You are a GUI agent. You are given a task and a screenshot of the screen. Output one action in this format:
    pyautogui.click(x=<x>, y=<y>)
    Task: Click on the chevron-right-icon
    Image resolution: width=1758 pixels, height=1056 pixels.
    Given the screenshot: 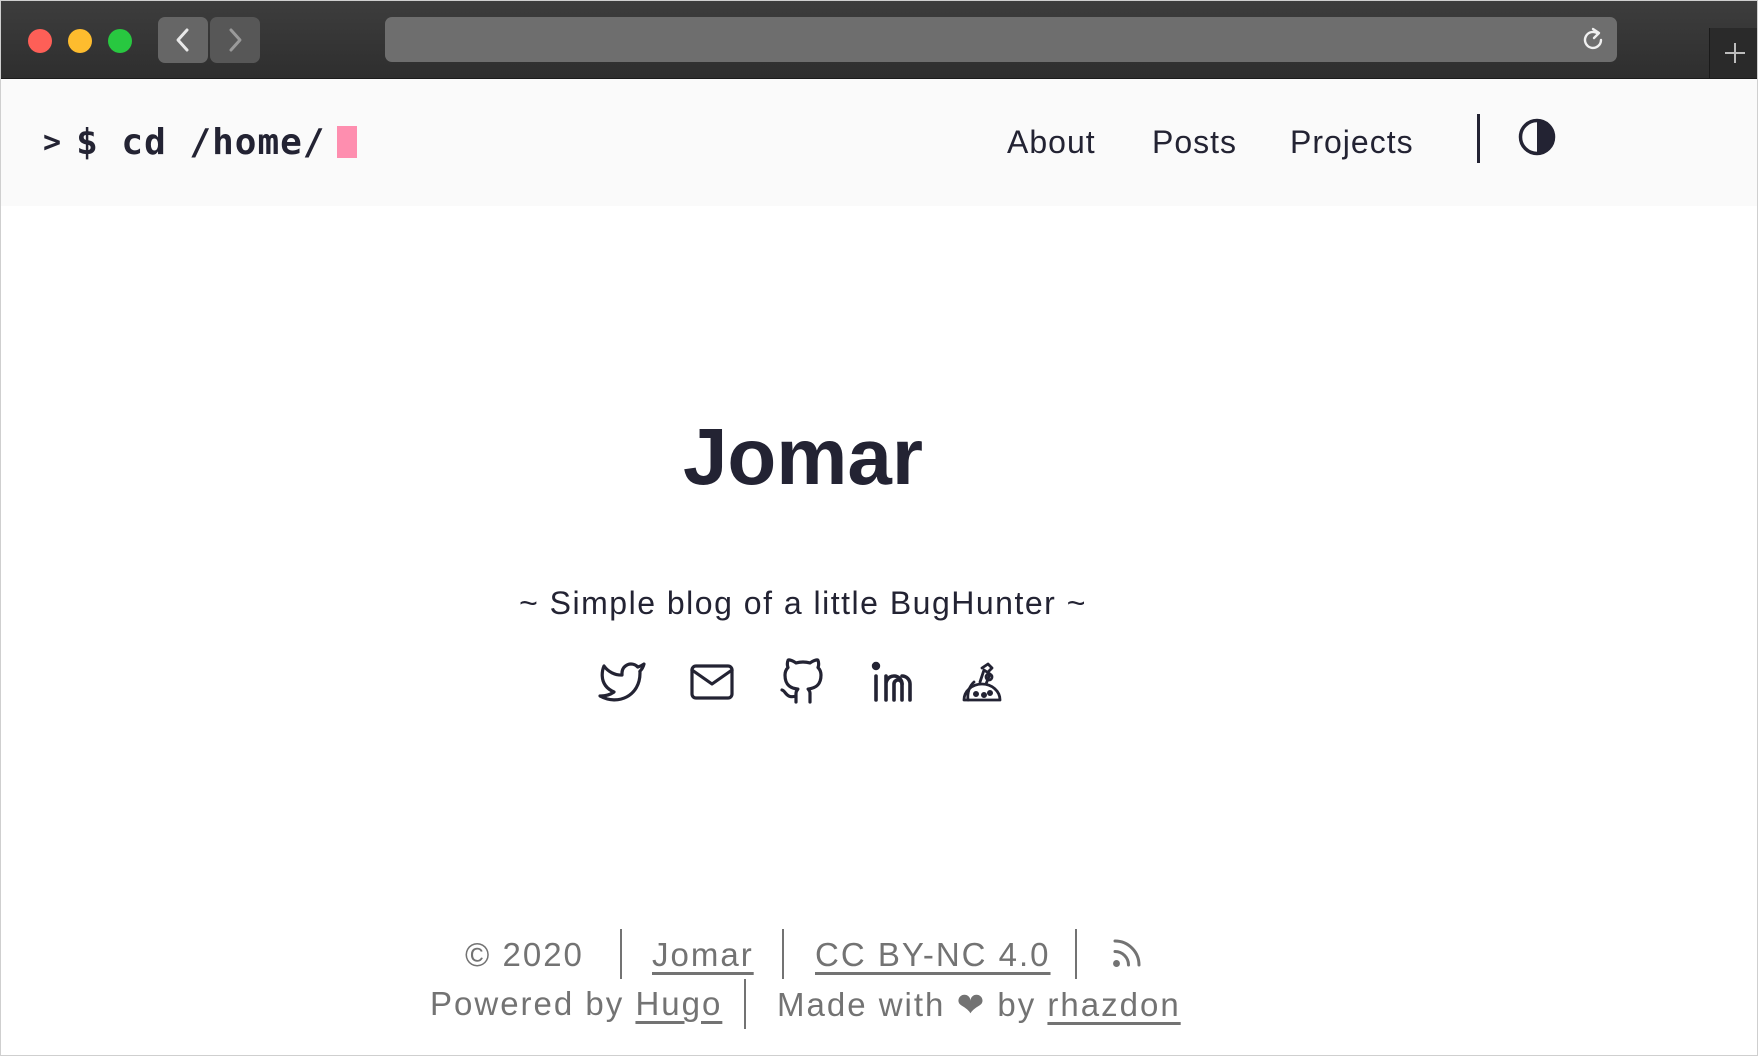 What is the action you would take?
    pyautogui.click(x=235, y=40)
    